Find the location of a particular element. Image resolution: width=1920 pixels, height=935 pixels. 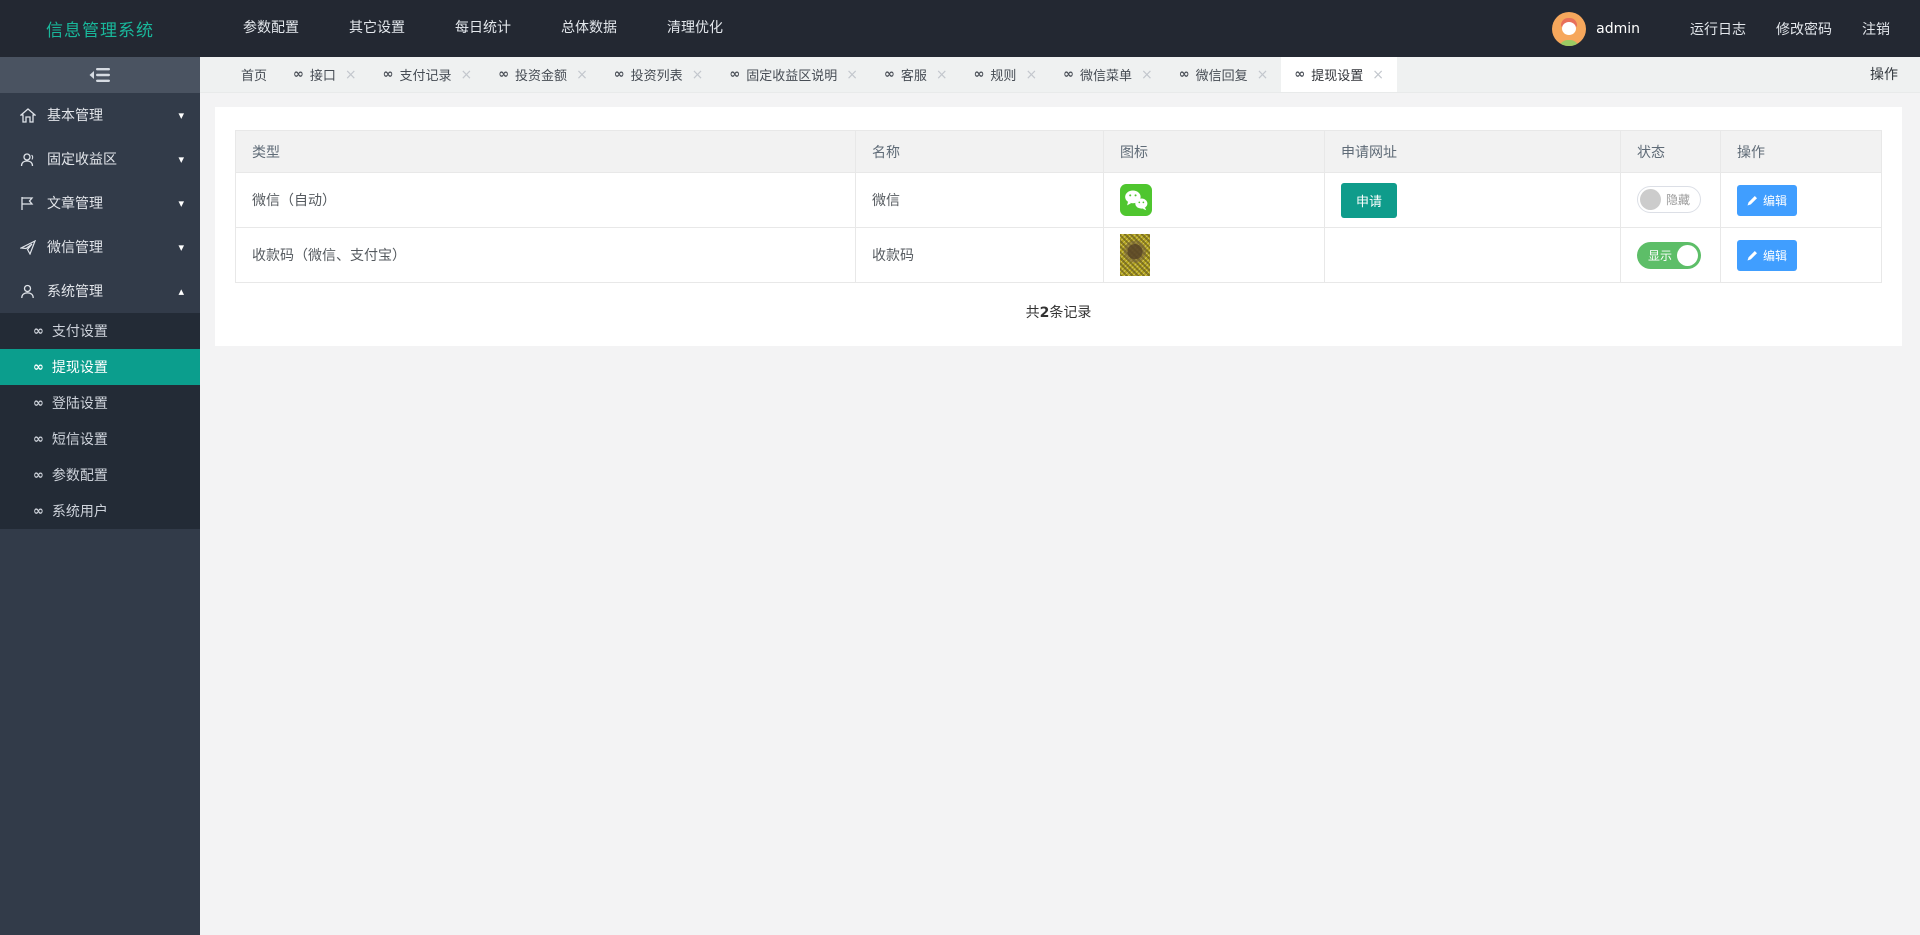

sidebar-item-label: 系统管理 is located at coordinates (75, 292).